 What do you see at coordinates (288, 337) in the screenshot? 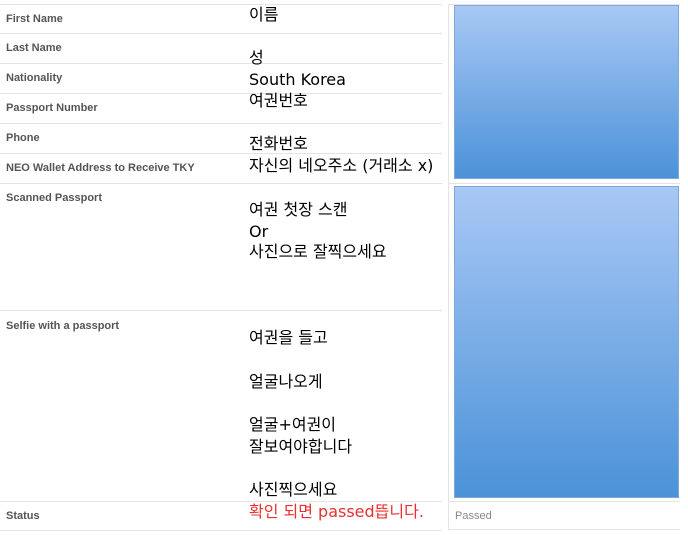
I see `annotation-selfie-line1: 여권을 들고` at bounding box center [288, 337].